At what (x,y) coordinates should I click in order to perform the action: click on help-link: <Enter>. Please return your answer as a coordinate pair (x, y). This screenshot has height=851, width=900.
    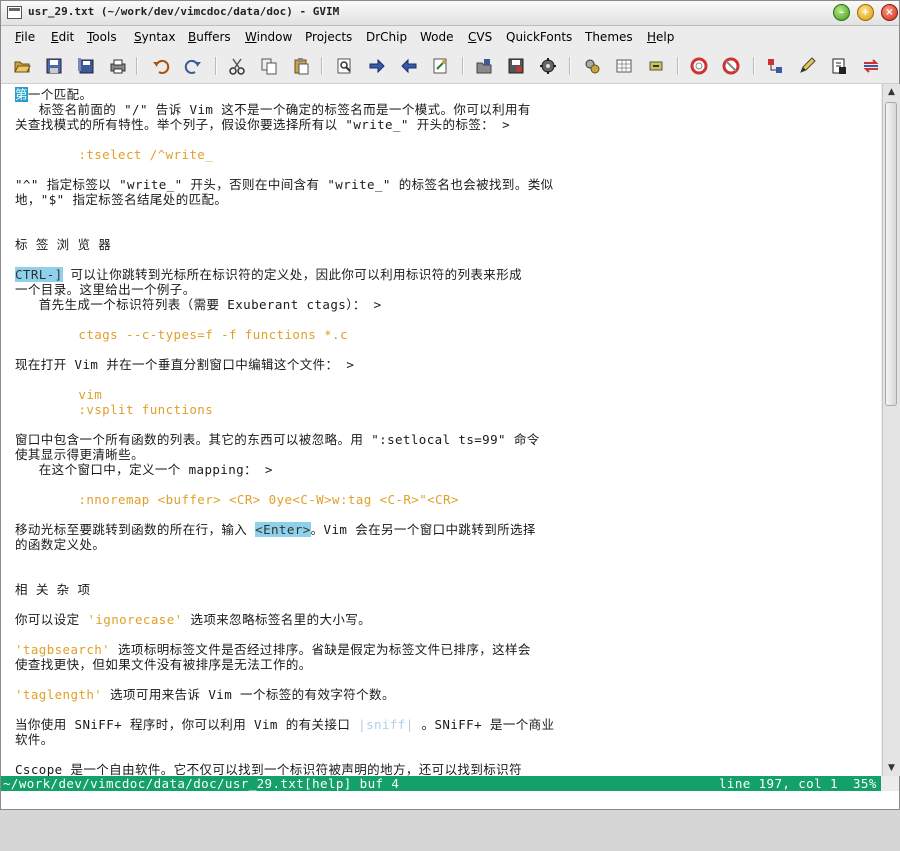
    Looking at the image, I should click on (283, 529).